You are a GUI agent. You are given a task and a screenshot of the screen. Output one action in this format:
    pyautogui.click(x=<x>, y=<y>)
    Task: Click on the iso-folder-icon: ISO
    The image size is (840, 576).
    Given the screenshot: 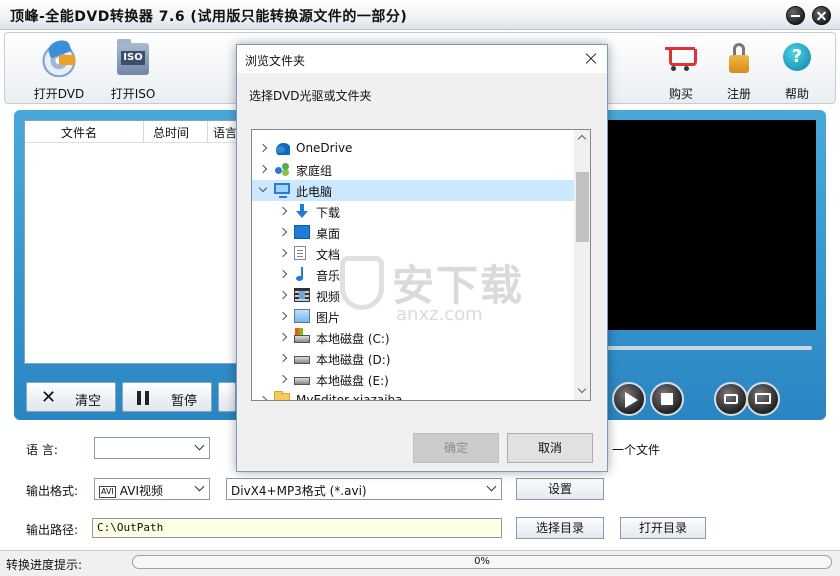 What is the action you would take?
    pyautogui.click(x=133, y=58)
    